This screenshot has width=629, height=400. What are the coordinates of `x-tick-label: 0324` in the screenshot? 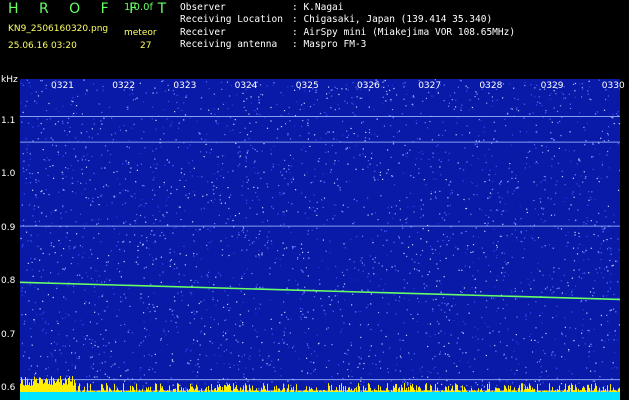 It's located at (246, 86).